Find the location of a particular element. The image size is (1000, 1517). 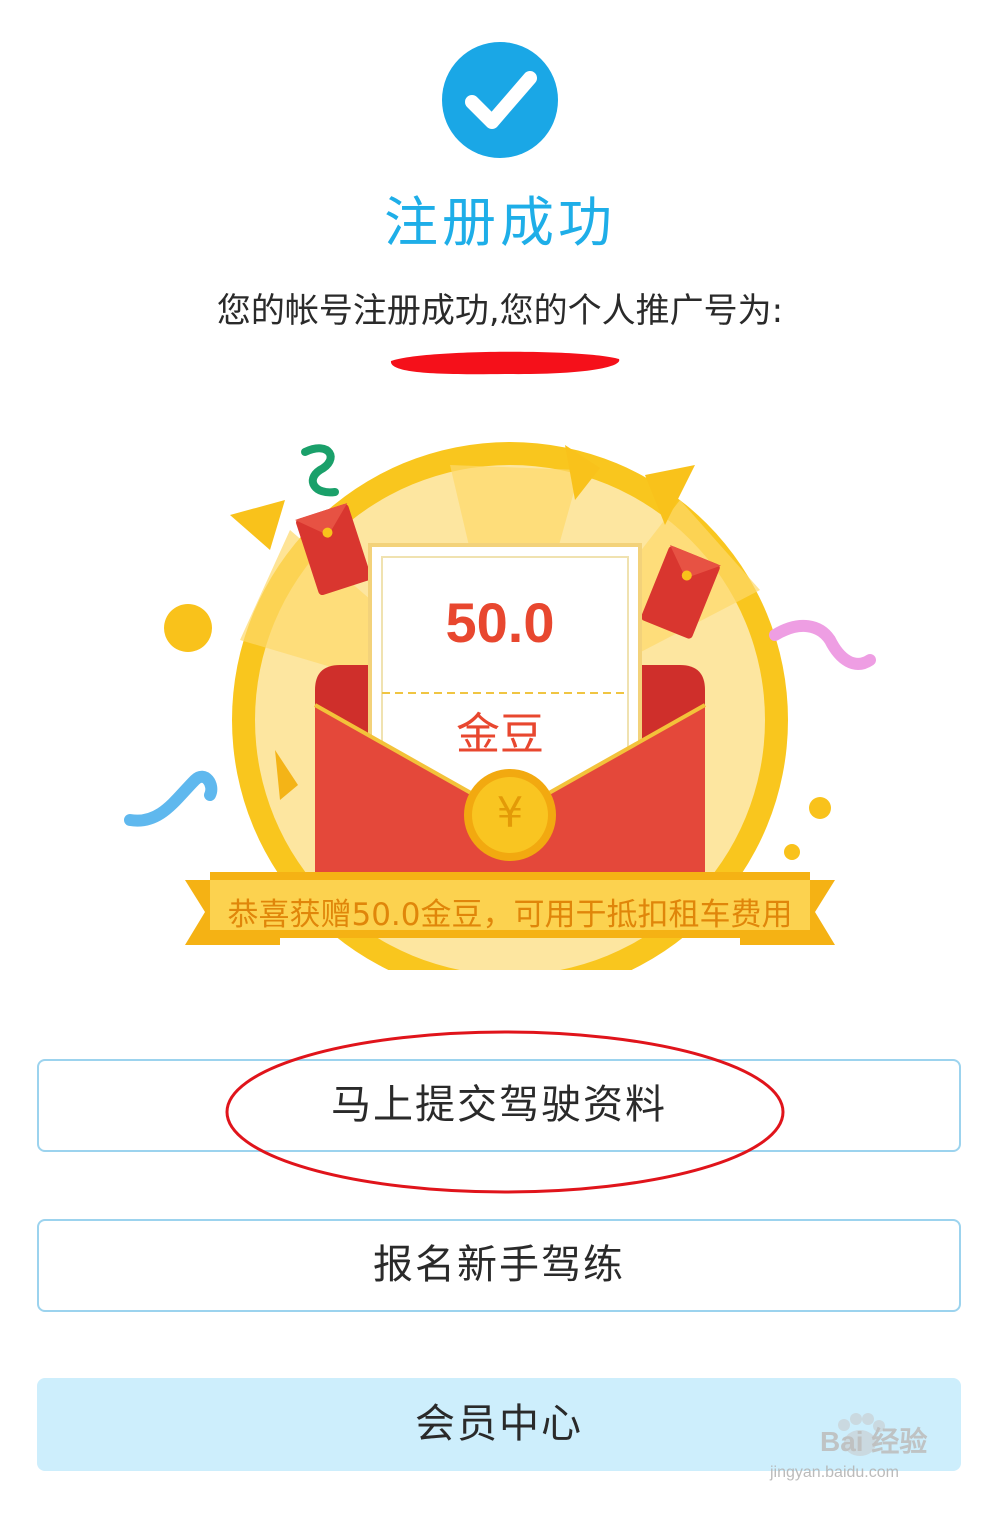

success-message: 您的帐号注册成功,您的个人推广号为: is located at coordinates (500, 311).